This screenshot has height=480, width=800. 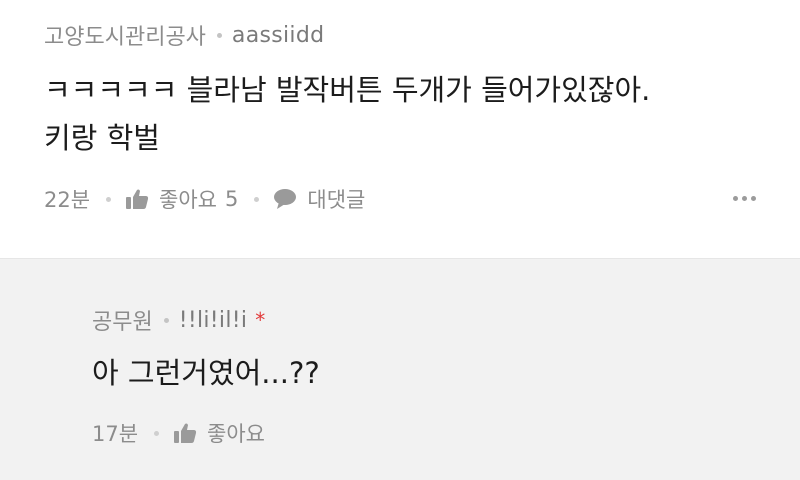 What do you see at coordinates (125, 35) in the screenshot?
I see `comment-author: 고양도시관리공사` at bounding box center [125, 35].